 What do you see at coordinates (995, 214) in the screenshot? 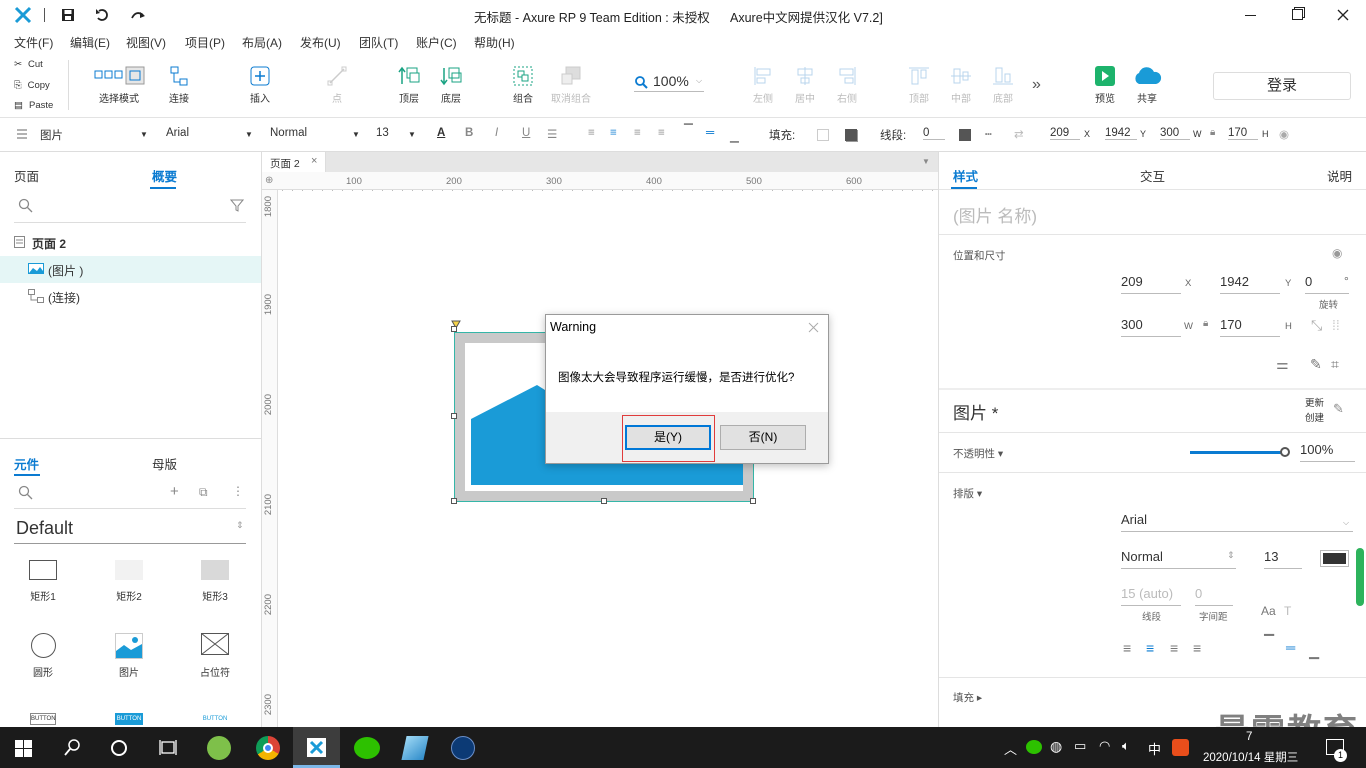
I see `widget-name-input: (图片 名称)` at bounding box center [995, 214].